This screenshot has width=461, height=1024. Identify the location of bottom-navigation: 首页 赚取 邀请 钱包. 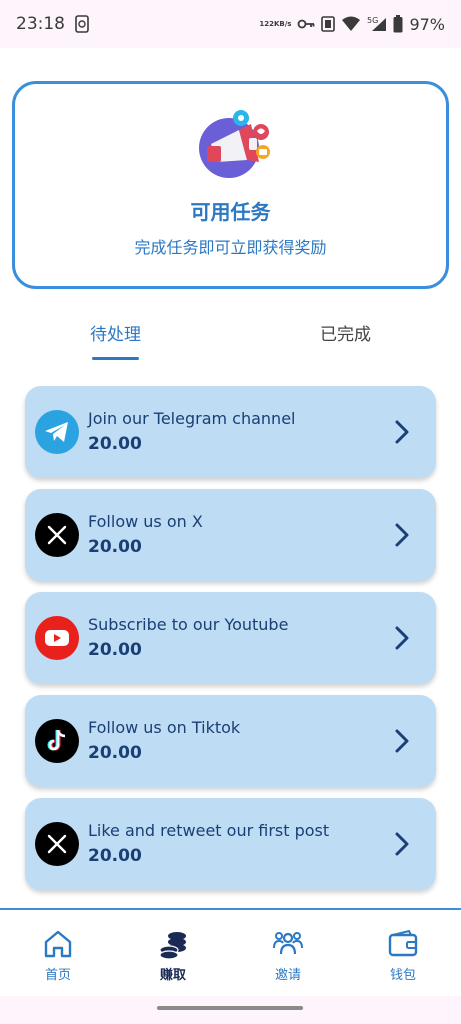
(230, 952).